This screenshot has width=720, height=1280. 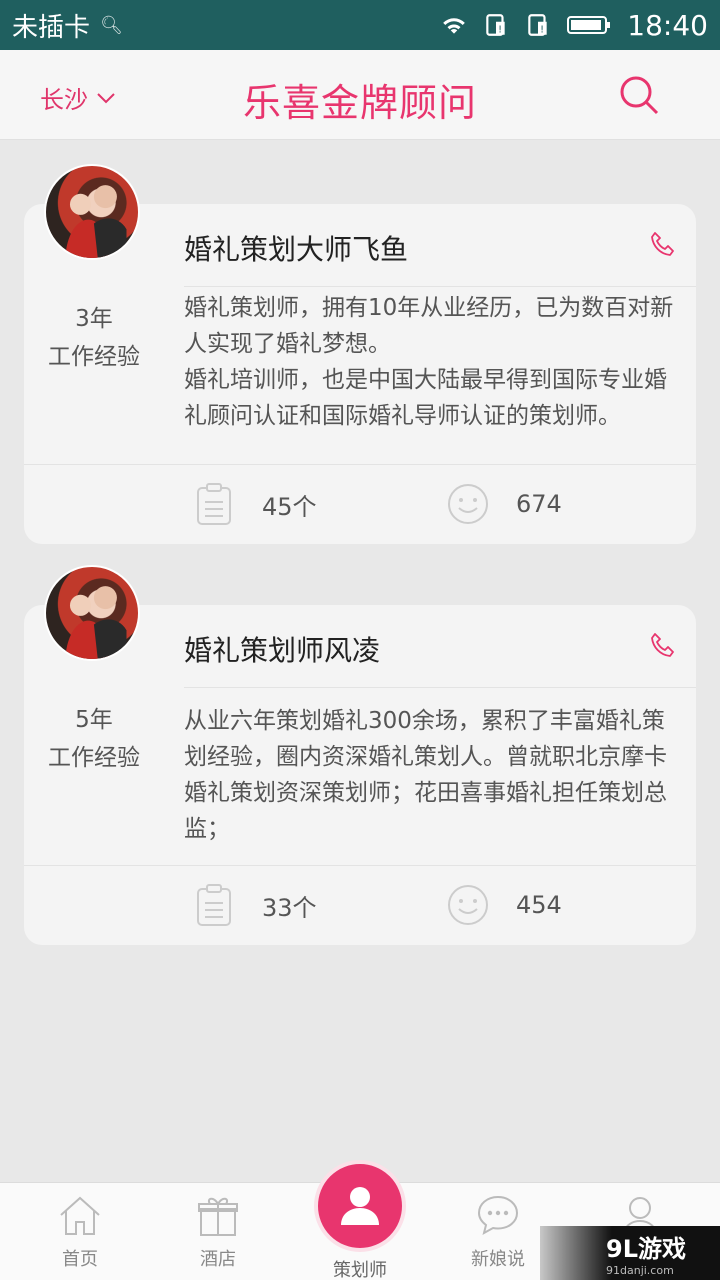 What do you see at coordinates (495, 25) in the screenshot?
I see `sim-alert-icon: !` at bounding box center [495, 25].